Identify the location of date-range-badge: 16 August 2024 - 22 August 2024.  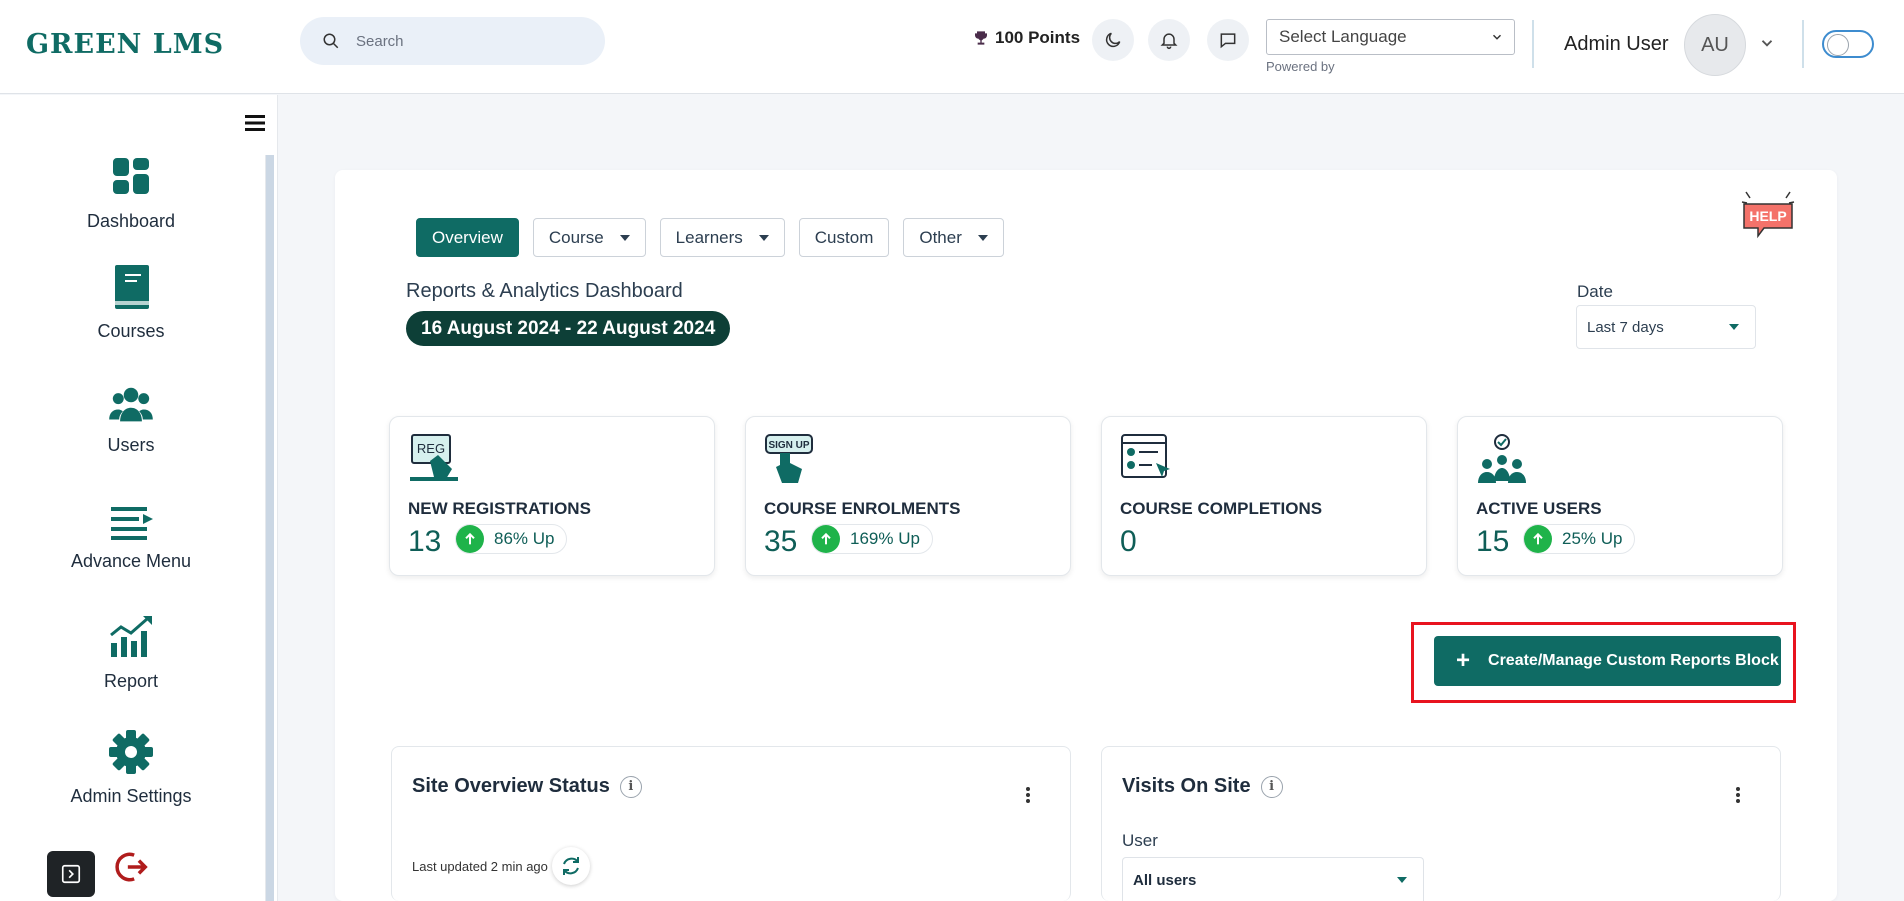
(568, 328).